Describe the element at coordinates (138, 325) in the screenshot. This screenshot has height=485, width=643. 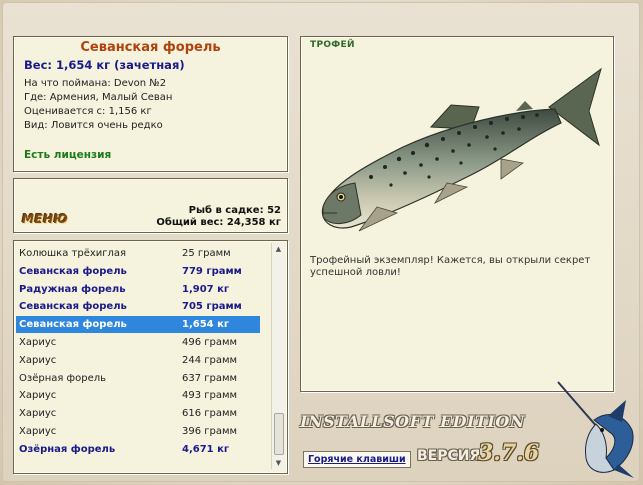
I see `catch-list-item: Севанская форель 1,654 кг` at that location.